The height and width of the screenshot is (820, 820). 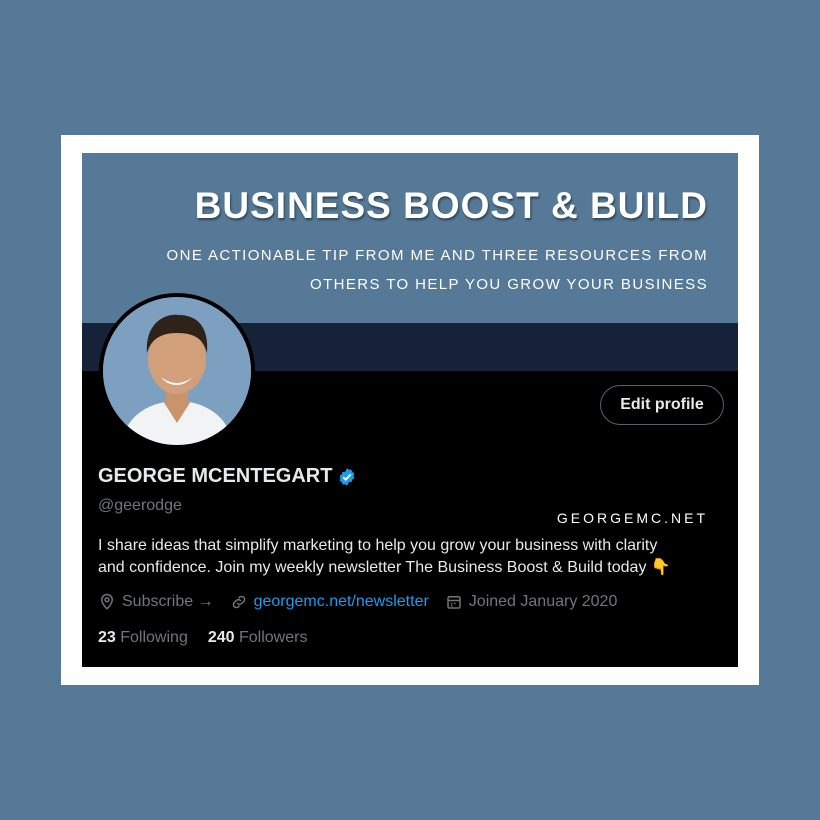 I want to click on follow-stats: 23 Following 240 Followers, so click(x=212, y=638).